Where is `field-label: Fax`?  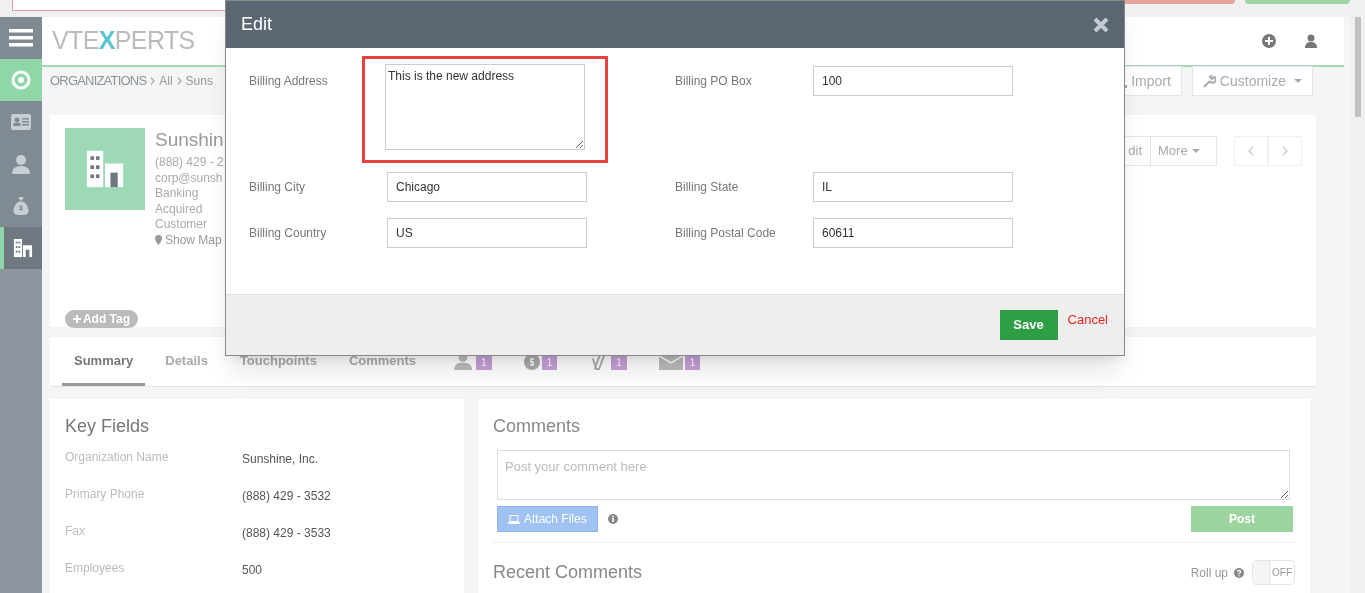
field-label: Fax is located at coordinates (75, 531).